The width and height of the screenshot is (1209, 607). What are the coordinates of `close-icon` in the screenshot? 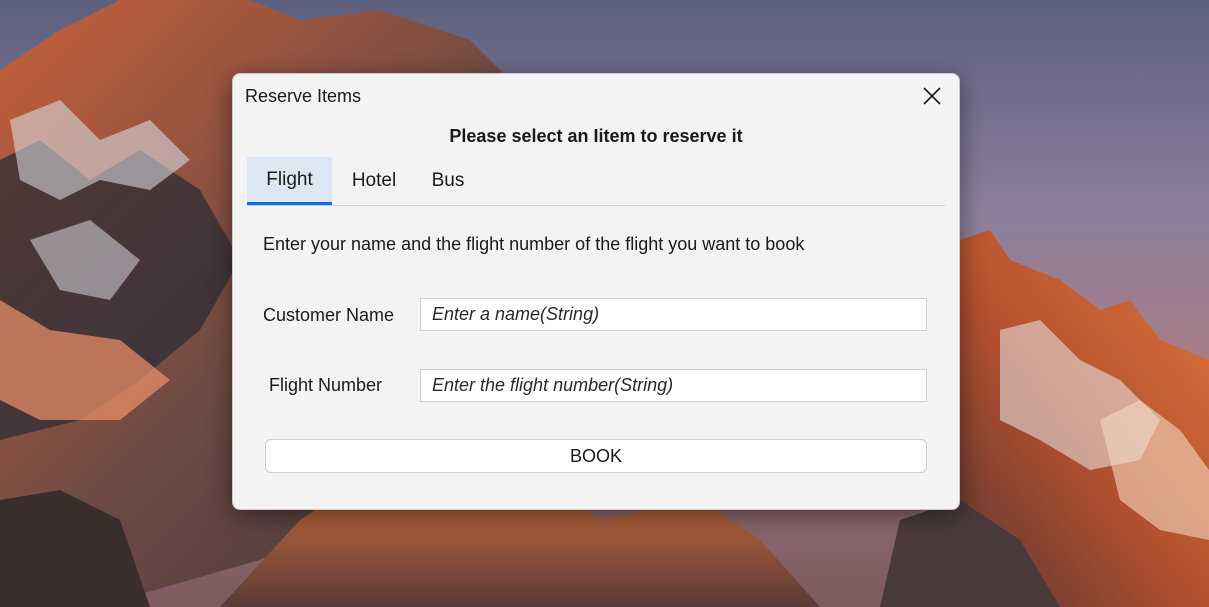 It's located at (932, 96).